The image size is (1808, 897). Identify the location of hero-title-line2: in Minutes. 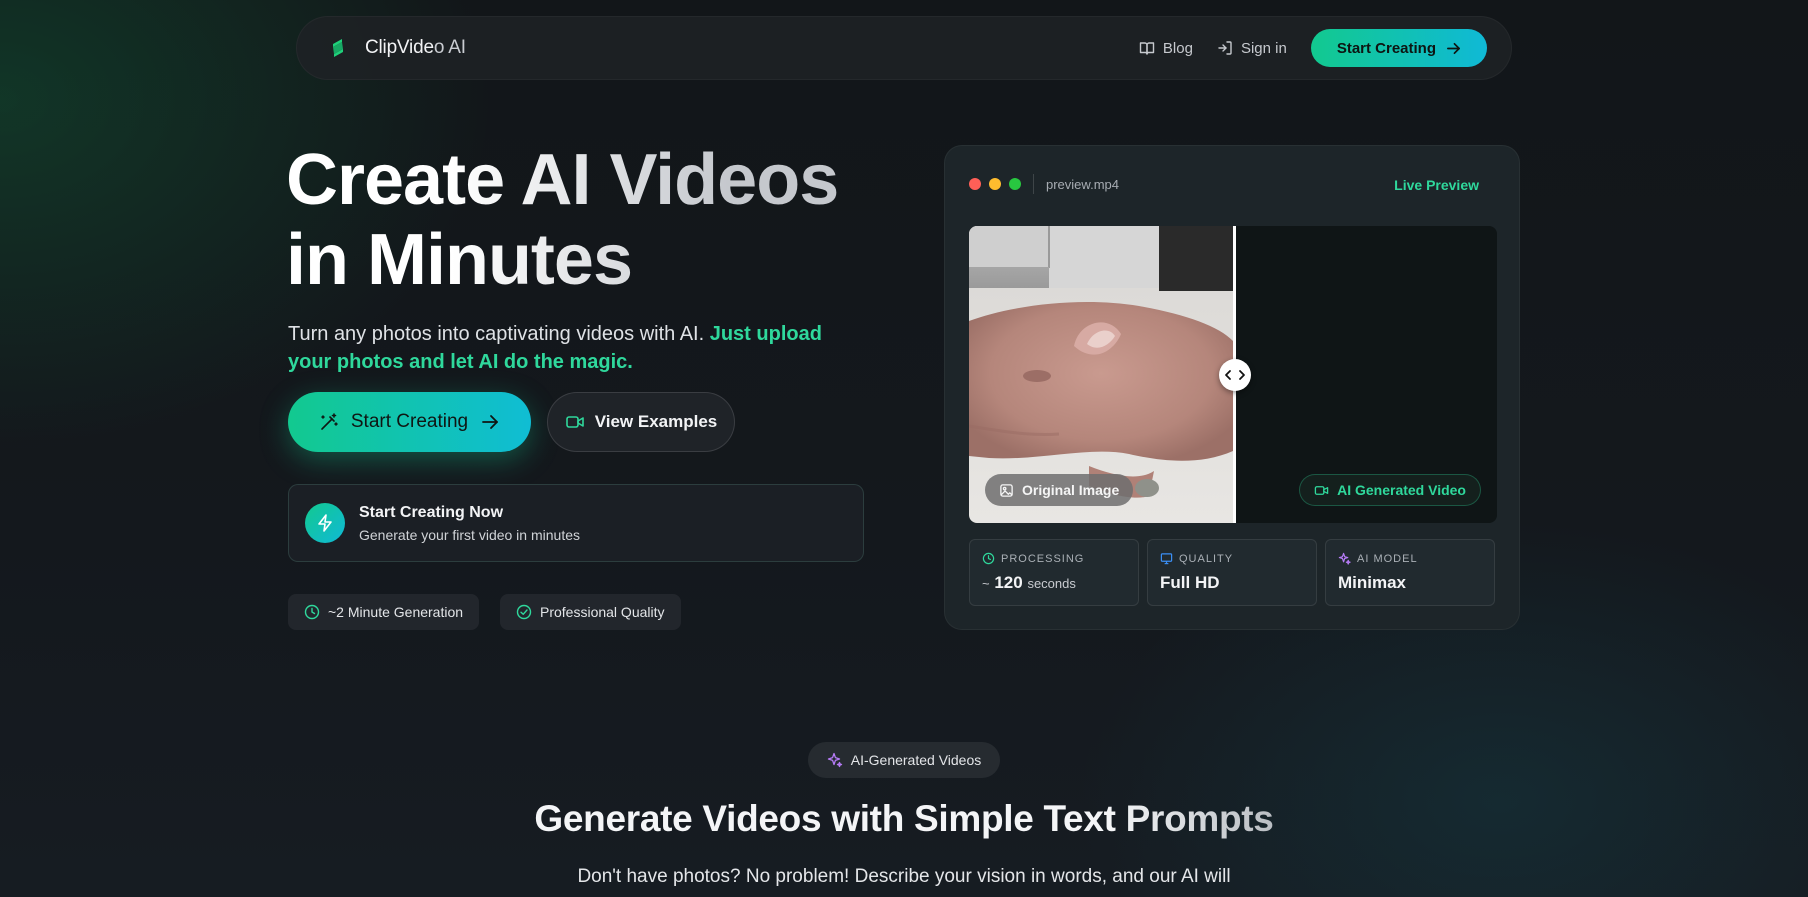
(459, 260).